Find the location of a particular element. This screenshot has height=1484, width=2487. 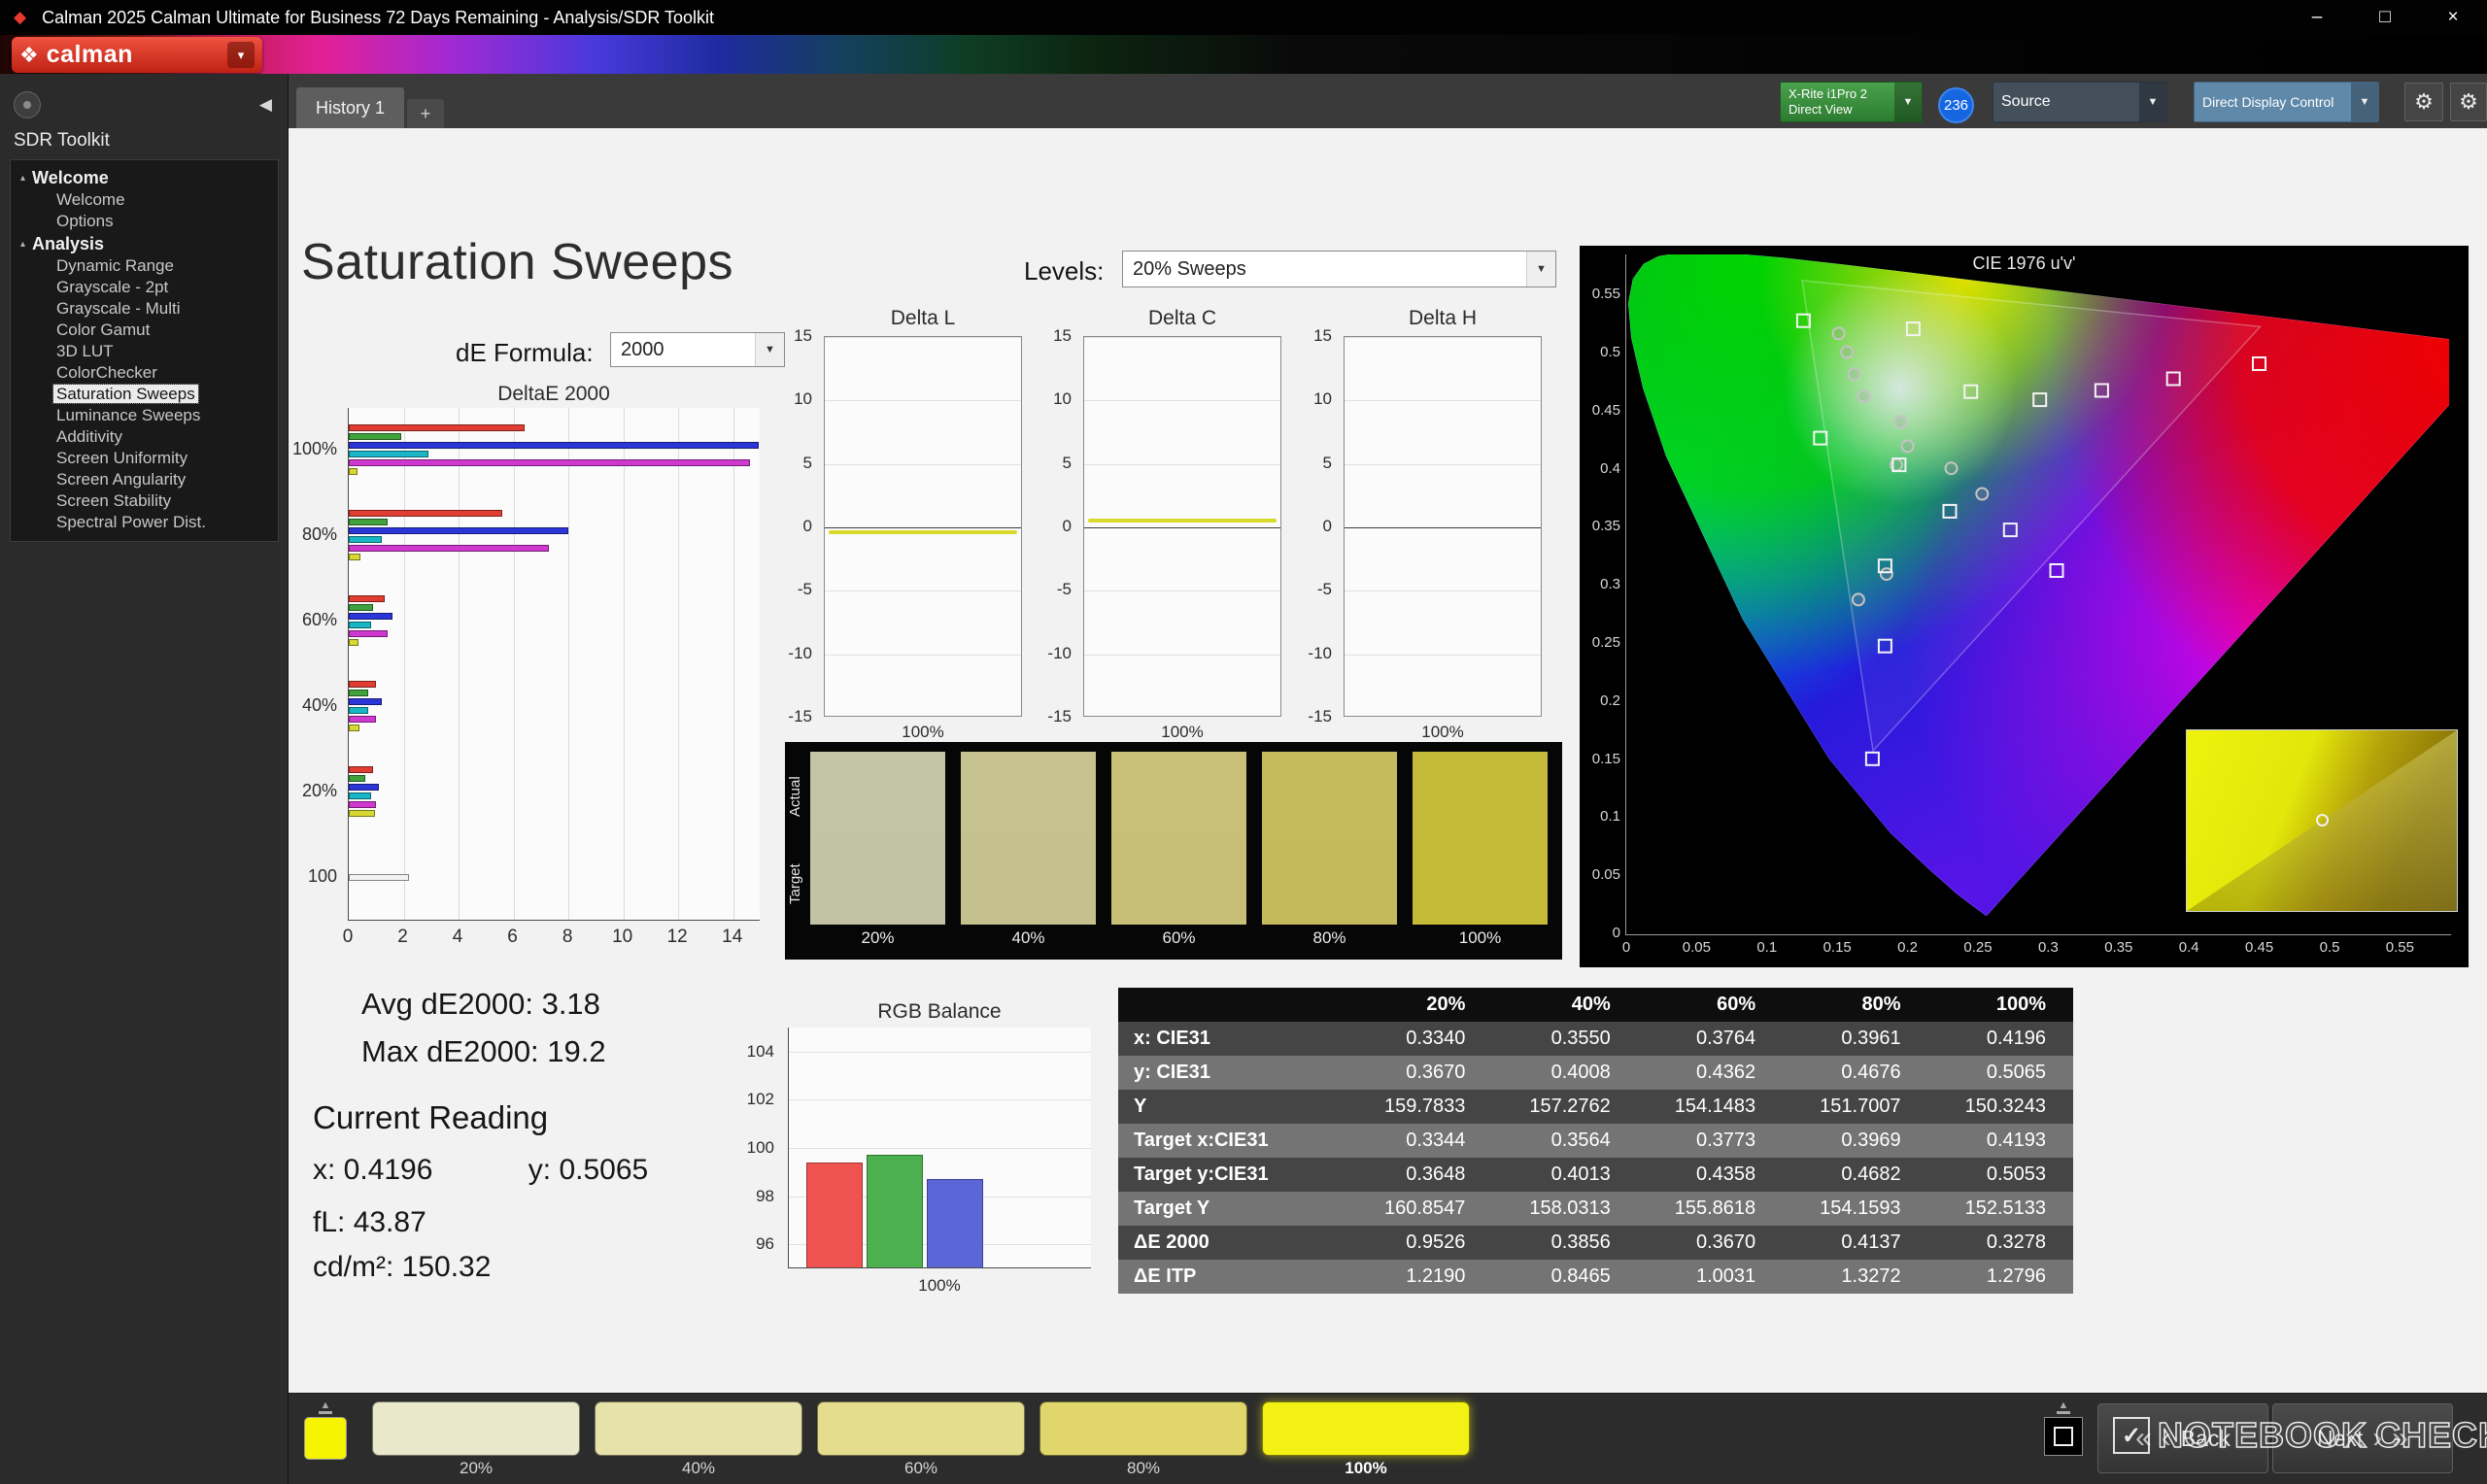

swatch-label: 60% is located at coordinates (920, 1468).